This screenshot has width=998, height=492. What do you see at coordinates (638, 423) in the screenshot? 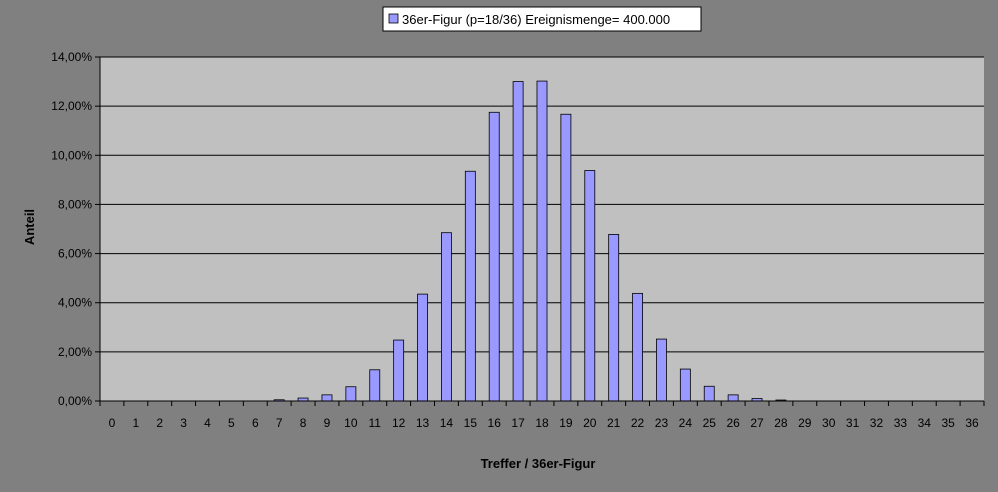
I see `x-tick-label: 22` at bounding box center [638, 423].